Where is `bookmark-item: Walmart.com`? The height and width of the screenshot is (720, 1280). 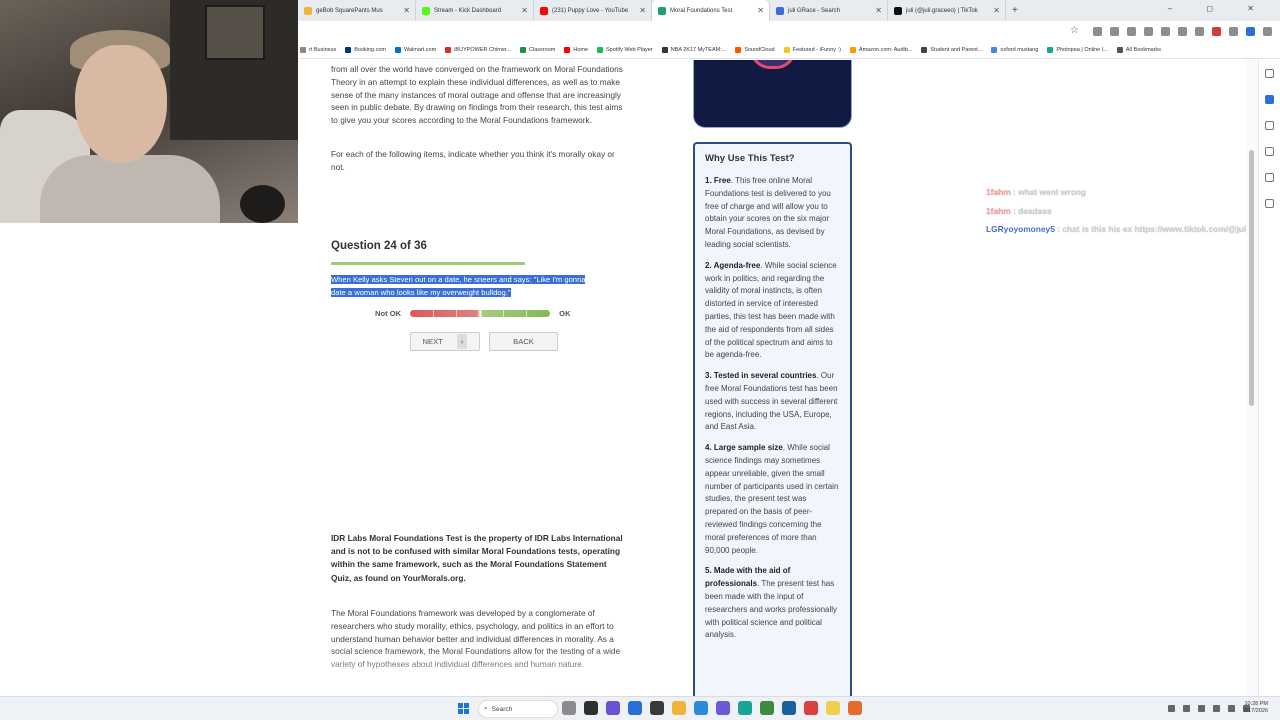 bookmark-item: Walmart.com is located at coordinates (415, 50).